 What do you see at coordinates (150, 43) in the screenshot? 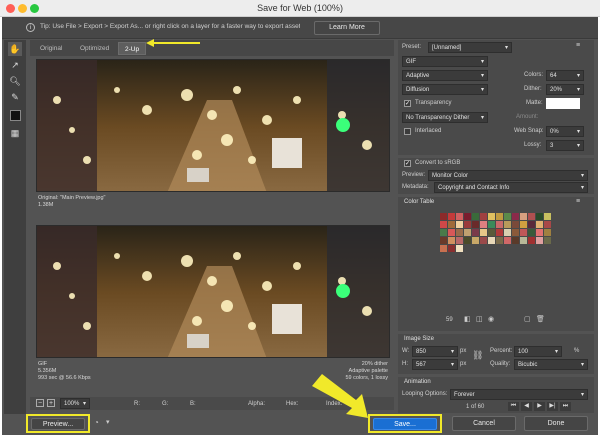
I see `tab-arrow-head` at bounding box center [150, 43].